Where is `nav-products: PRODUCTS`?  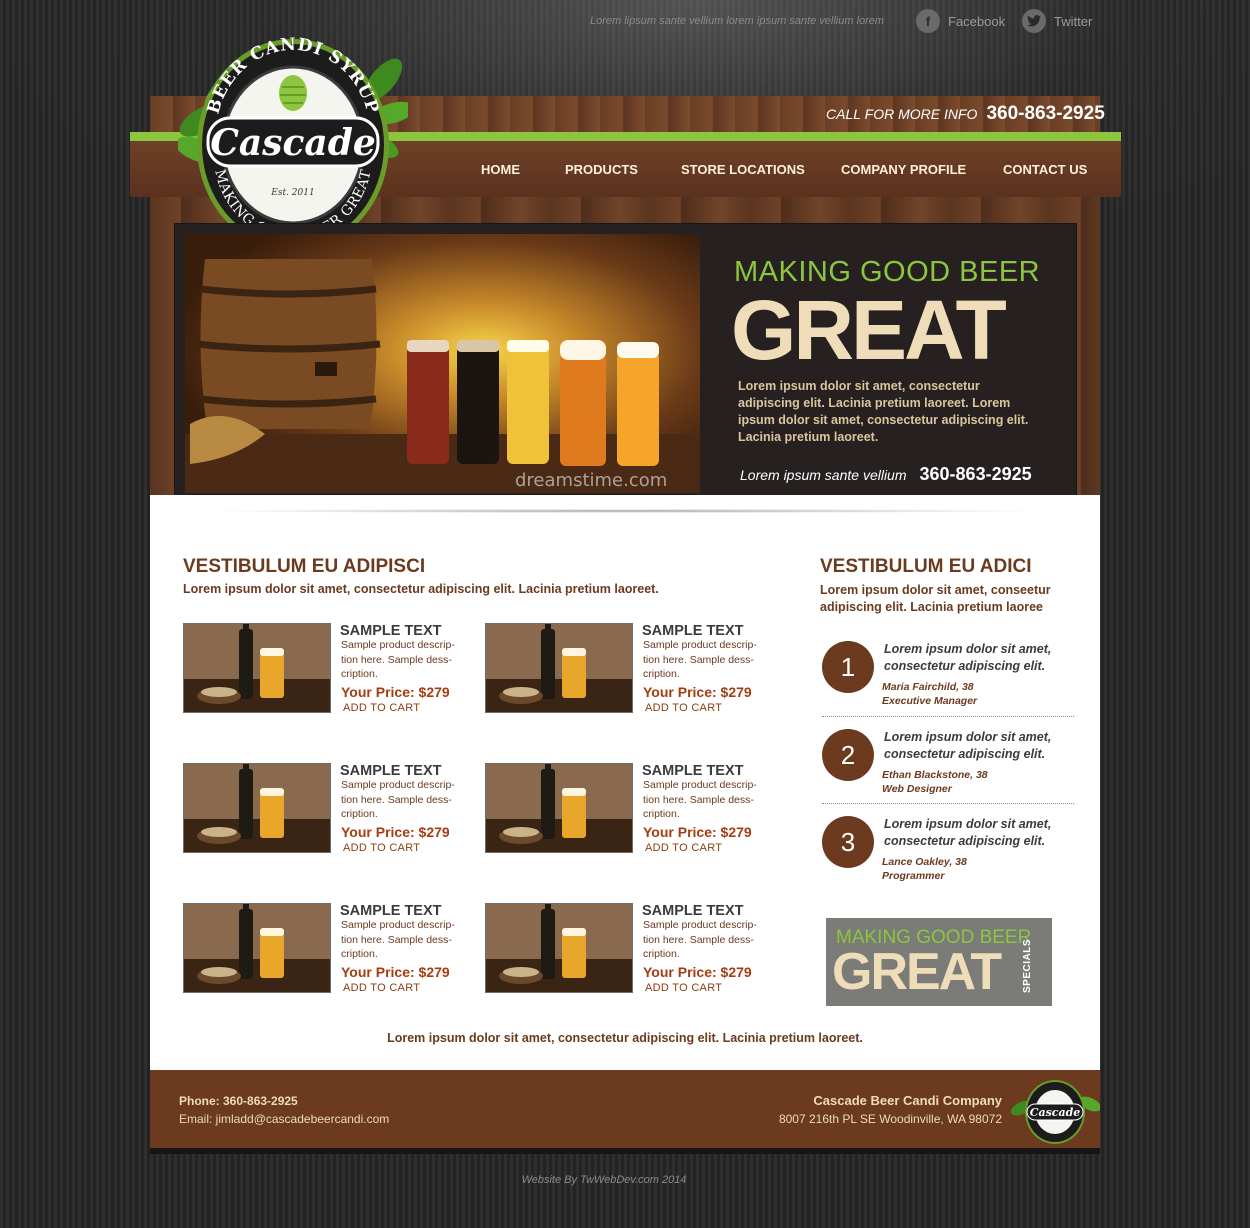 nav-products: PRODUCTS is located at coordinates (601, 169).